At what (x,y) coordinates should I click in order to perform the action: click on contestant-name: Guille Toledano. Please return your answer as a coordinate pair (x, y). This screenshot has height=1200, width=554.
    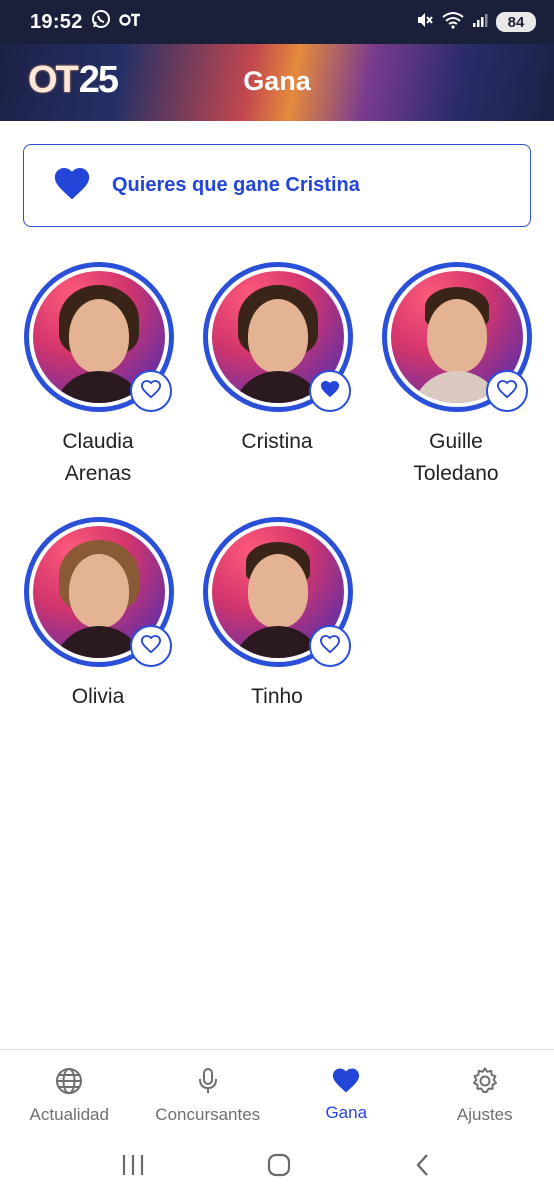
    Looking at the image, I should click on (456, 458).